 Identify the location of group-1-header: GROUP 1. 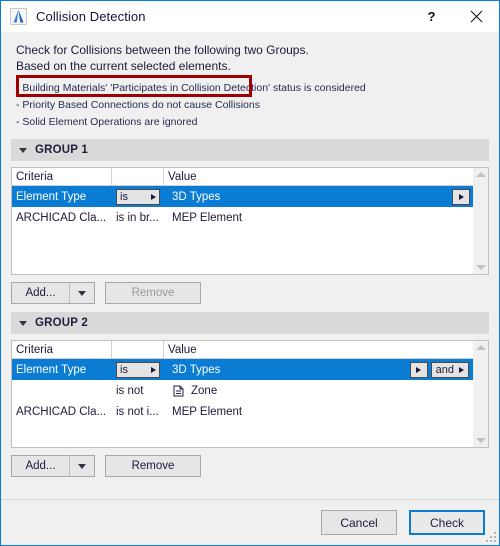
(250, 150).